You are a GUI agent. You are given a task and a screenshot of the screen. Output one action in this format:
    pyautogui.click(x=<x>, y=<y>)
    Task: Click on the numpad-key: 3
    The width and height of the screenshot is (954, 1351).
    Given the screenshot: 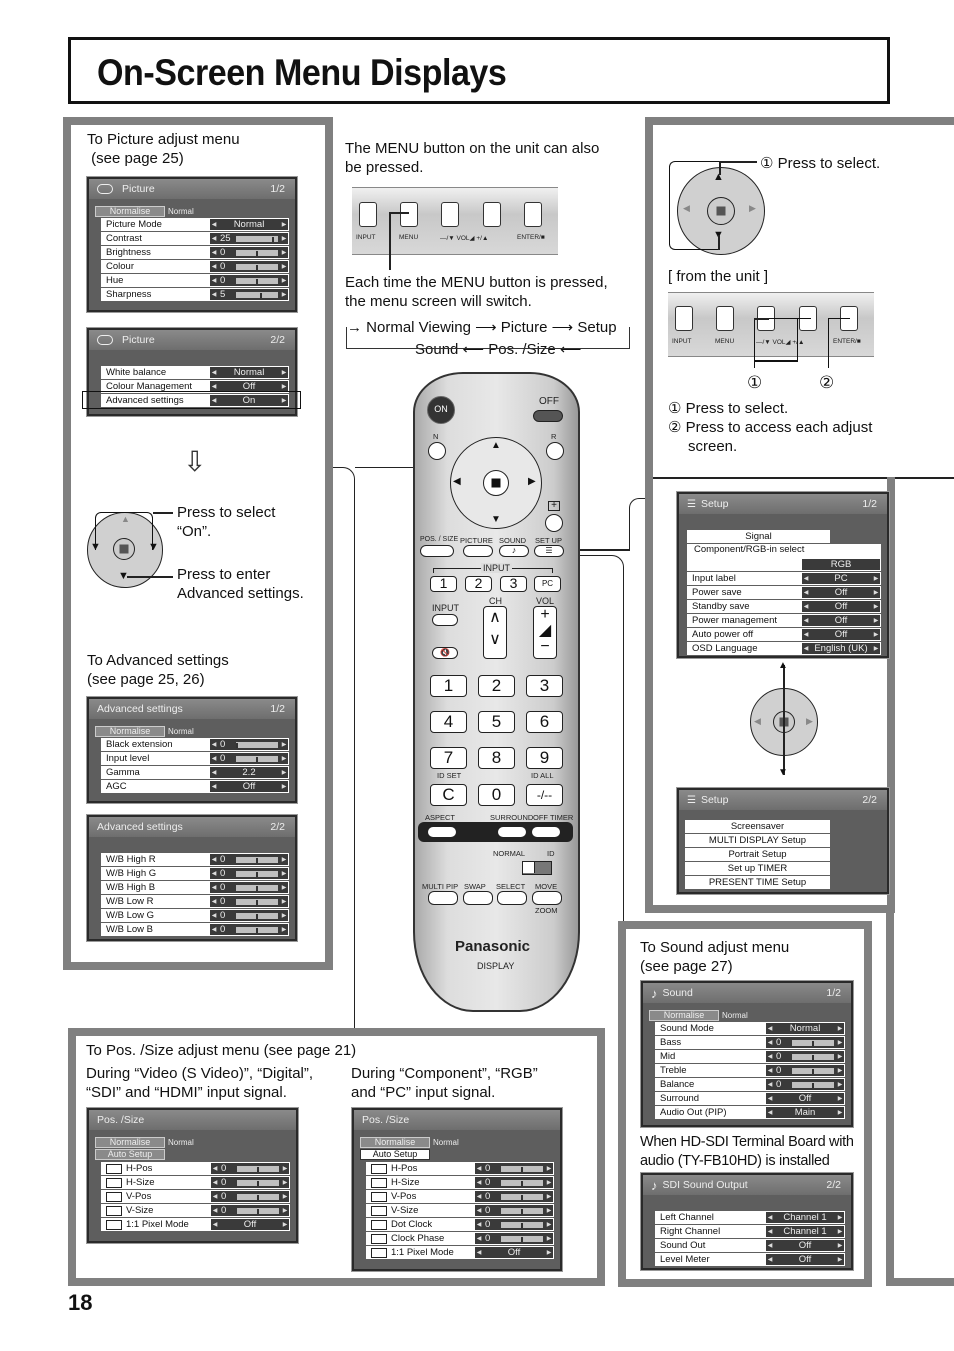 What is the action you would take?
    pyautogui.click(x=544, y=686)
    